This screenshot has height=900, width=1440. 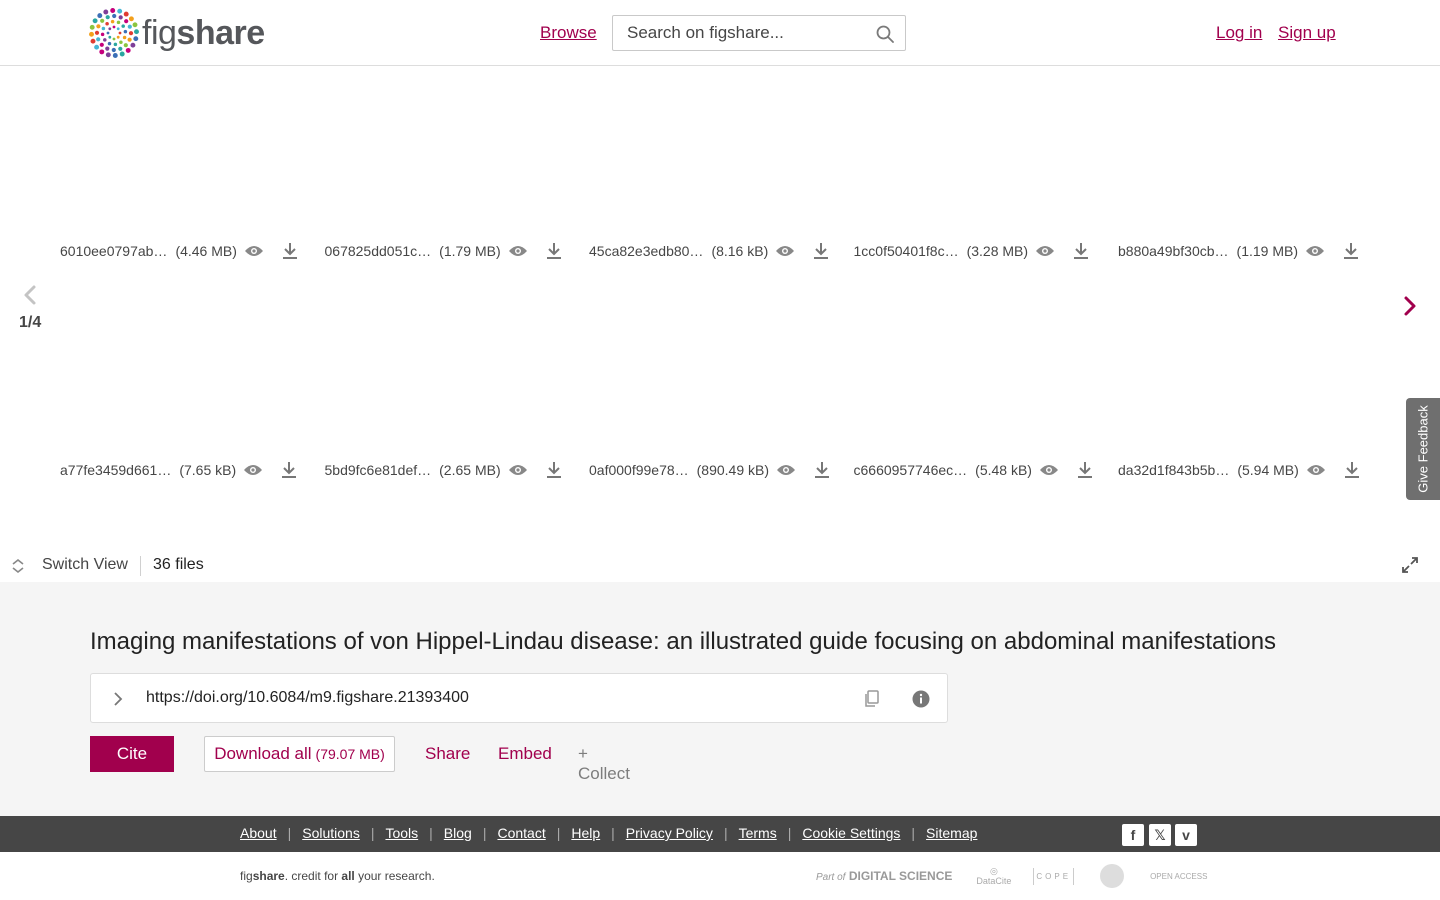 I want to click on browse-link: Browse, so click(x=568, y=33).